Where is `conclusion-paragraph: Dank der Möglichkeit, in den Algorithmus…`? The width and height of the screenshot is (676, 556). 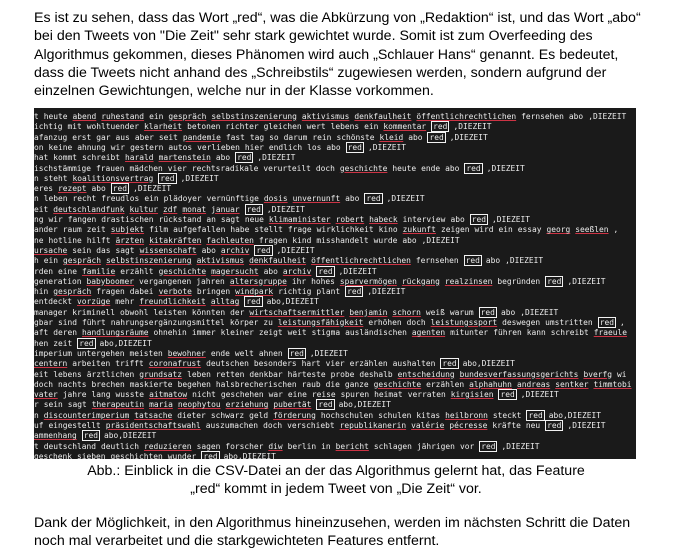
conclusion-paragraph: Dank der Möglichkeit, in den Algorithmus… is located at coordinates (332, 532).